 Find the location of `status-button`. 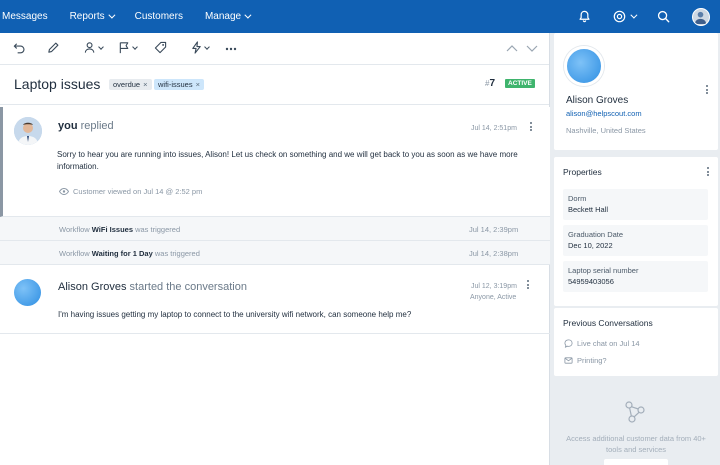

status-button is located at coordinates (128, 47).